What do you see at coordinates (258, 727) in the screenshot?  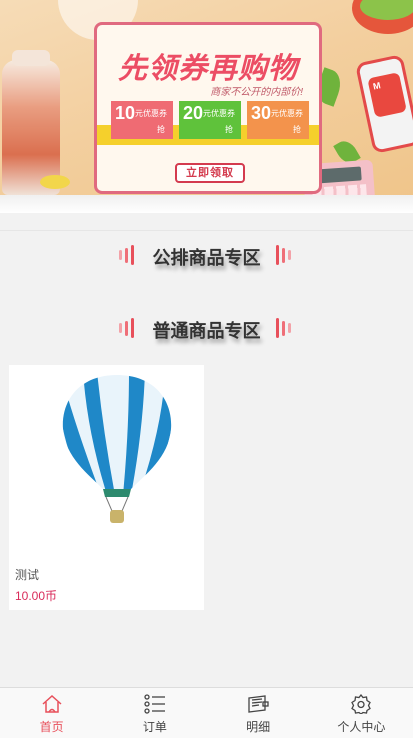 I see `tab-label: 明细` at bounding box center [258, 727].